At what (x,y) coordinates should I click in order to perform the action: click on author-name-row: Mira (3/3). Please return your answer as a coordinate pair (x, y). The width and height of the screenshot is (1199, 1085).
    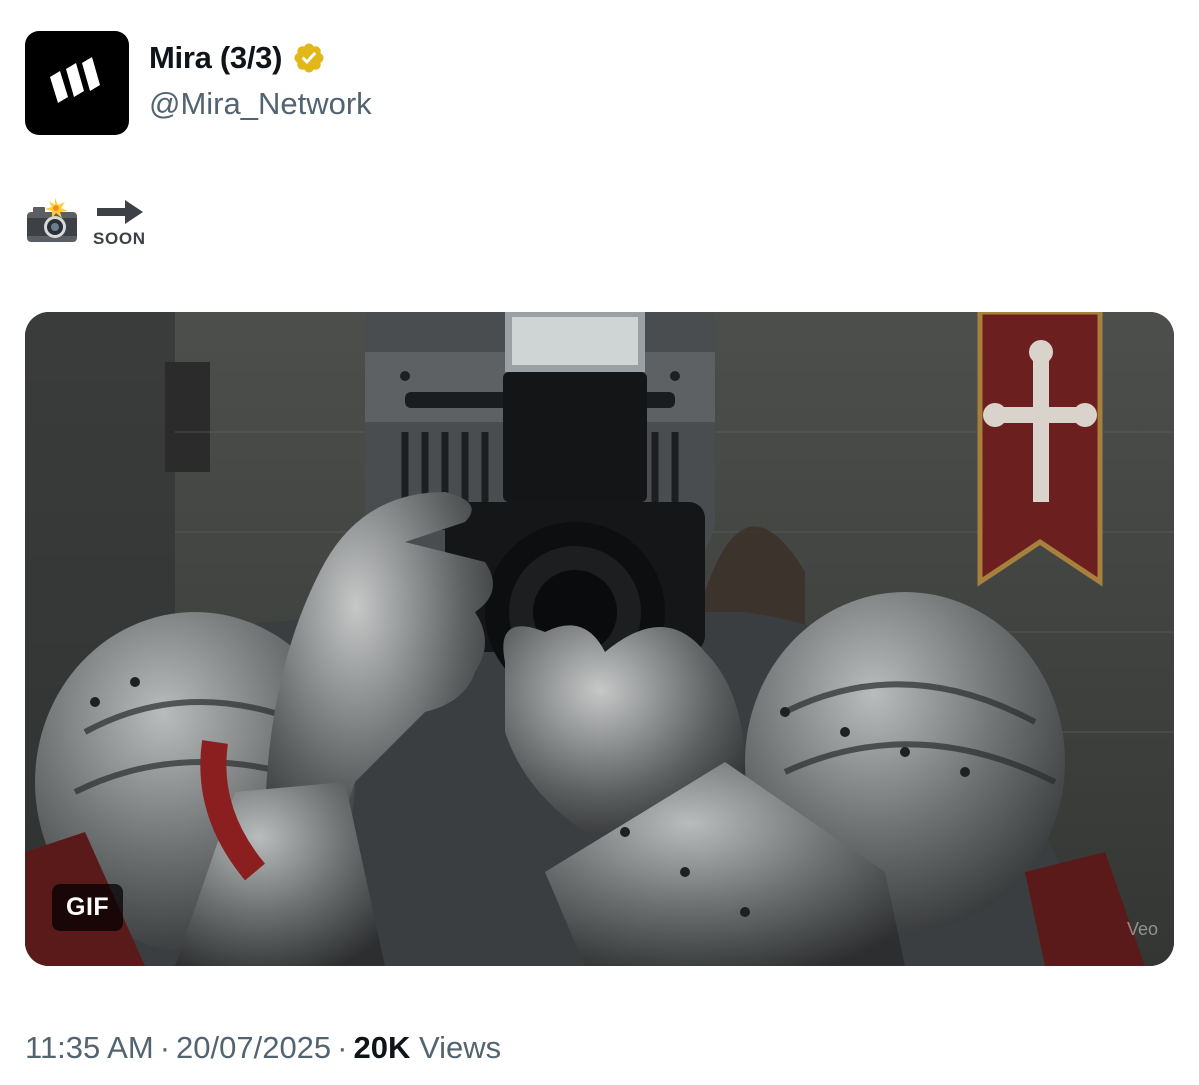
    Looking at the image, I should click on (237, 58).